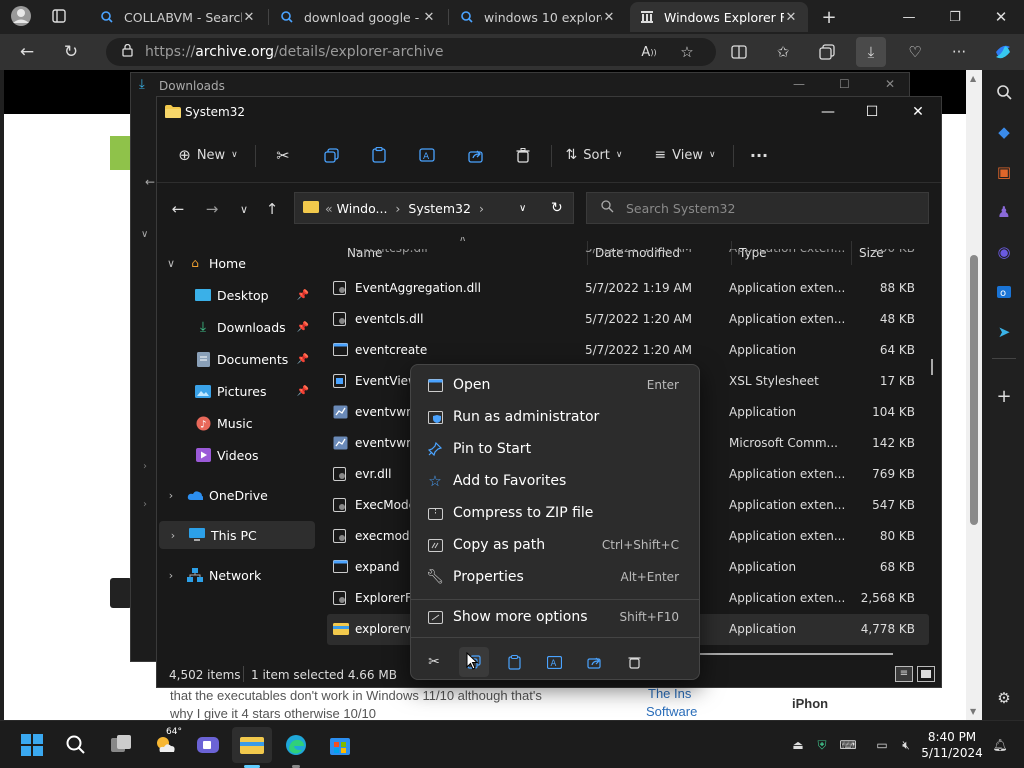 The image size is (1024, 768). What do you see at coordinates (122, 745) in the screenshot?
I see `task-view-icon` at bounding box center [122, 745].